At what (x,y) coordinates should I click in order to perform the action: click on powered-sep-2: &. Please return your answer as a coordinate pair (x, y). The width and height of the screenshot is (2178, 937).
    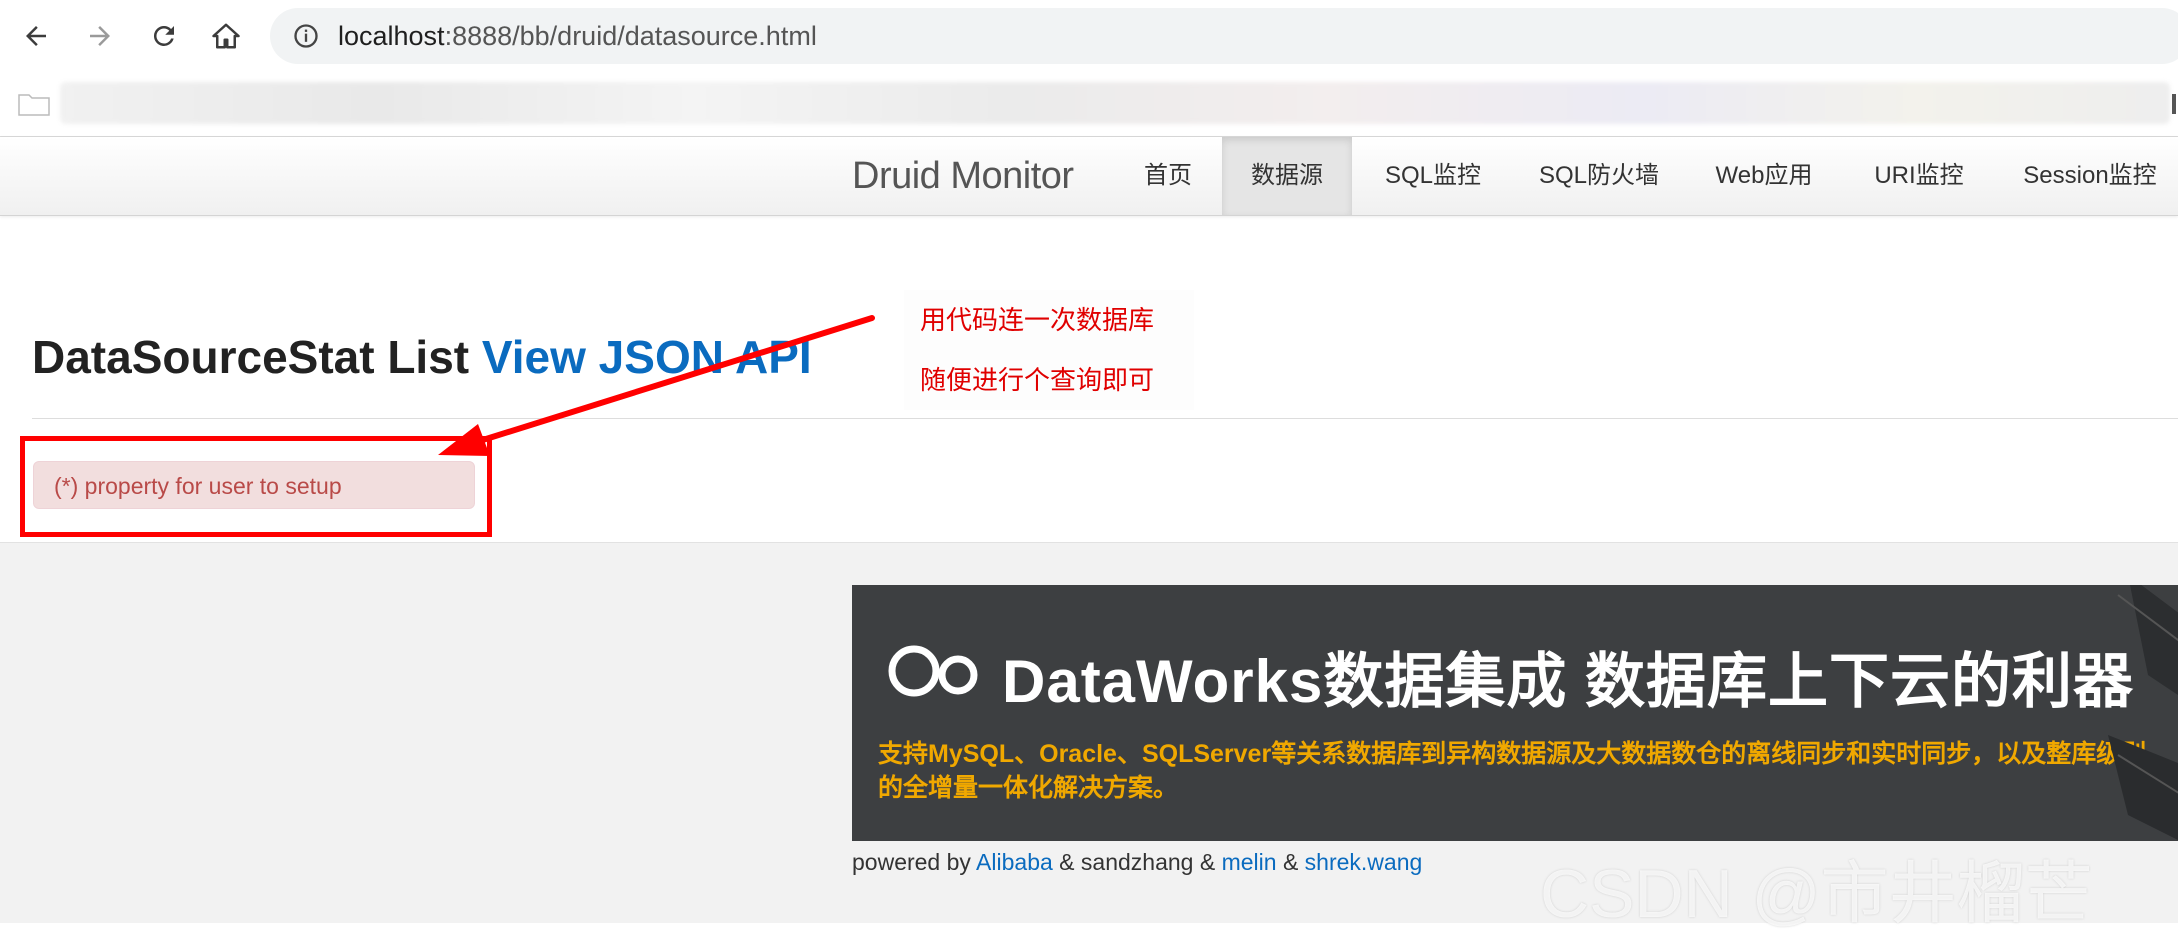
    Looking at the image, I should click on (1290, 862).